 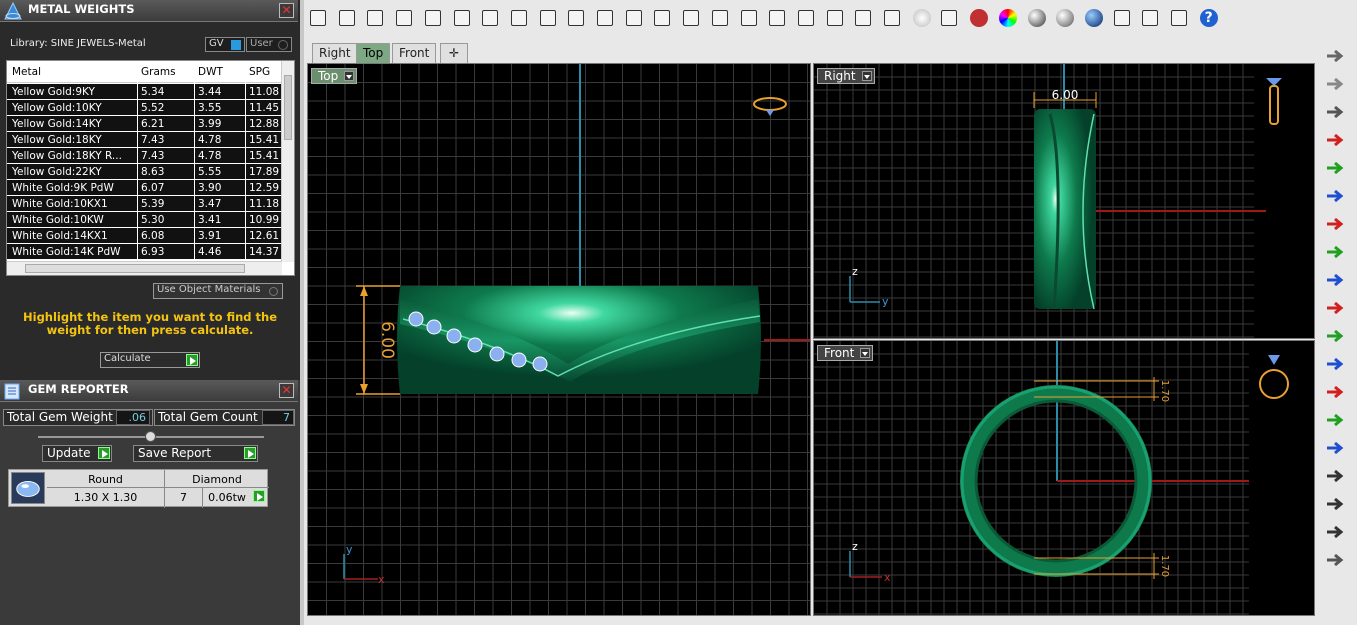 What do you see at coordinates (454, 53) in the screenshot?
I see `add-tab-button: ✛` at bounding box center [454, 53].